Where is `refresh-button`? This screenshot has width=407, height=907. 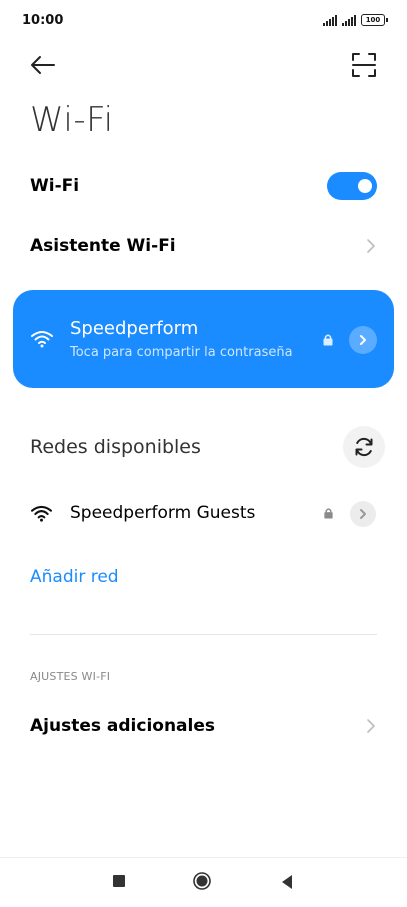 refresh-button is located at coordinates (364, 447).